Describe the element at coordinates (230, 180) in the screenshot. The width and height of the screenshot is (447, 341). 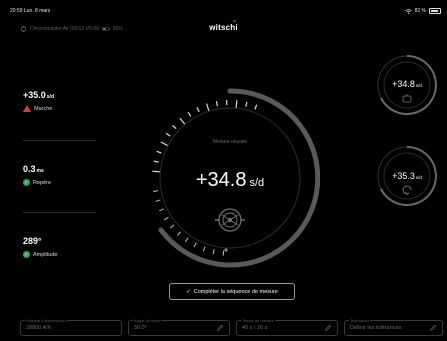
I see `dial-value: +34.8 s/d` at that location.